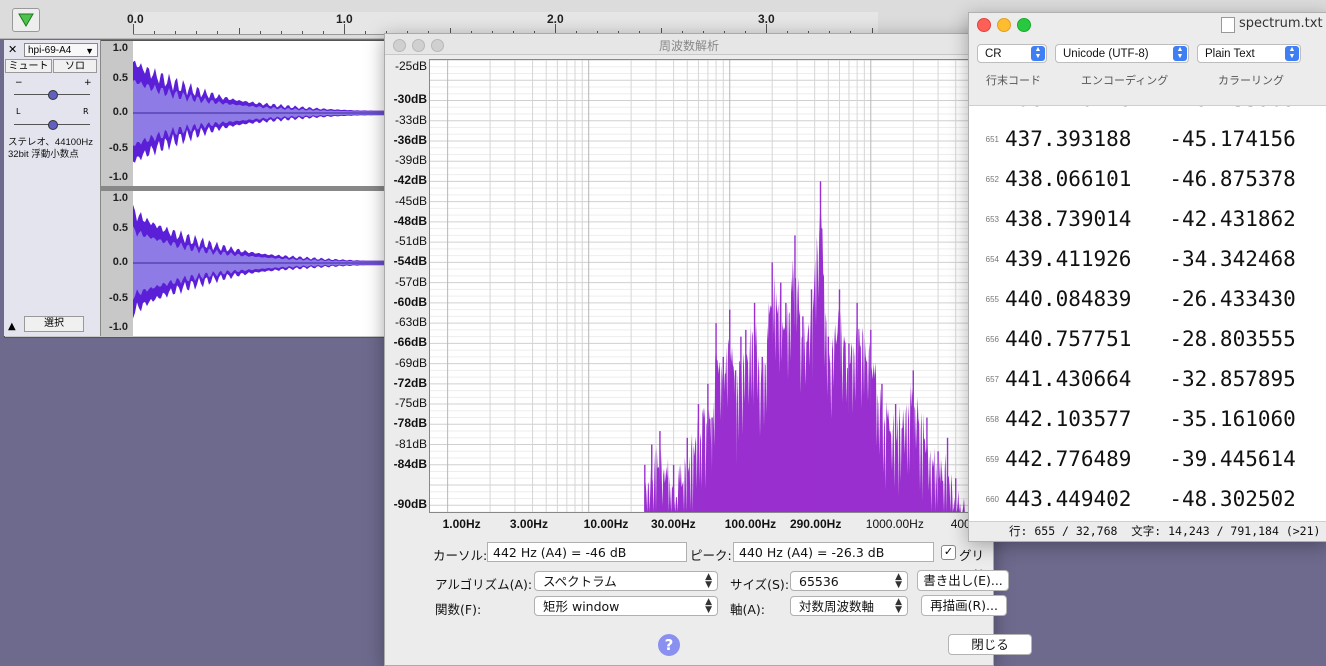 This screenshot has width=1326, height=666. What do you see at coordinates (1147, 383) in the screenshot?
I see `text-line: 657 441.430664 -32.857895` at bounding box center [1147, 383].